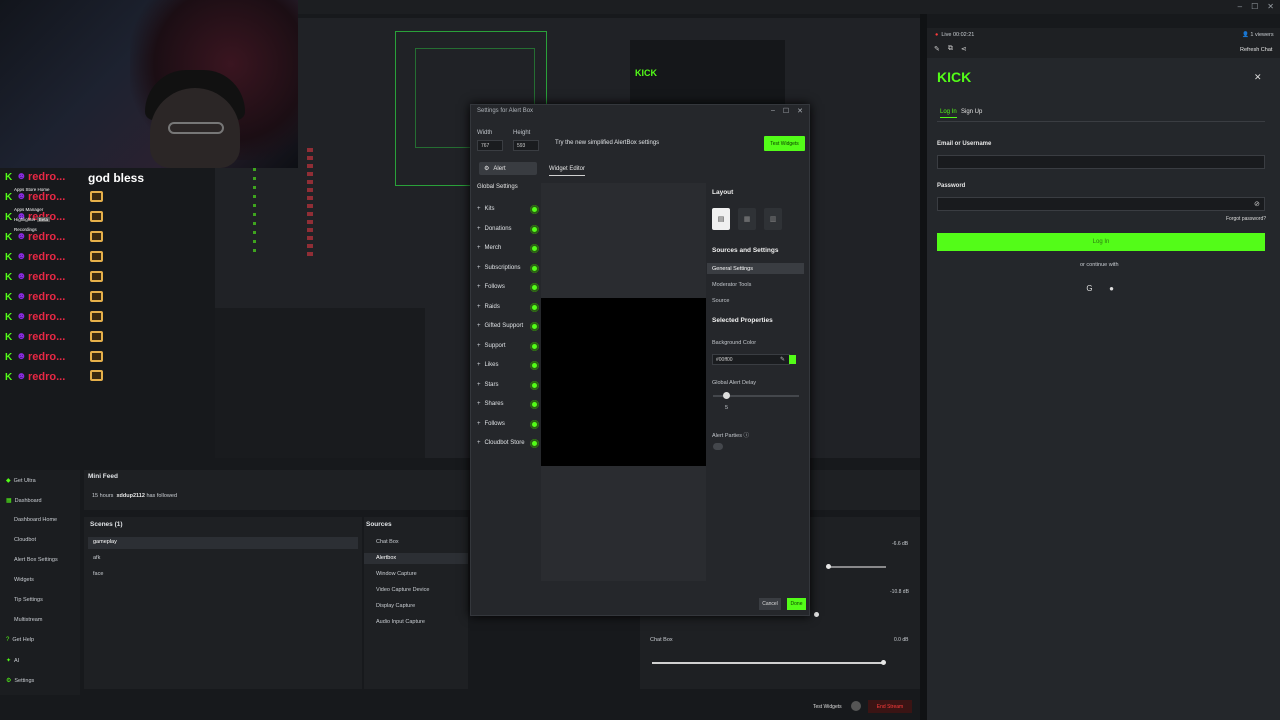 This screenshot has width=1280, height=720. What do you see at coordinates (36, 560) in the screenshot?
I see `sidebar-item-alert-box-settings: Alert Box Settings` at bounding box center [36, 560].